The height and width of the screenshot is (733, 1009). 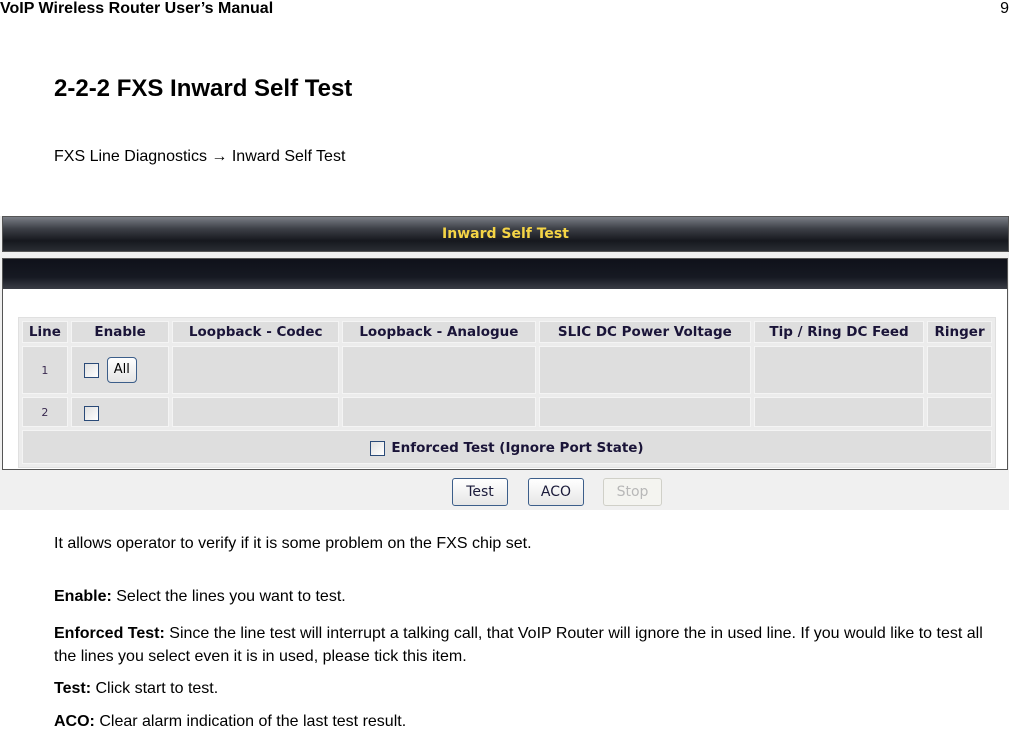 What do you see at coordinates (200, 156) in the screenshot?
I see `navigation-path: FXS Line Diagnostics → Inward Self Test` at bounding box center [200, 156].